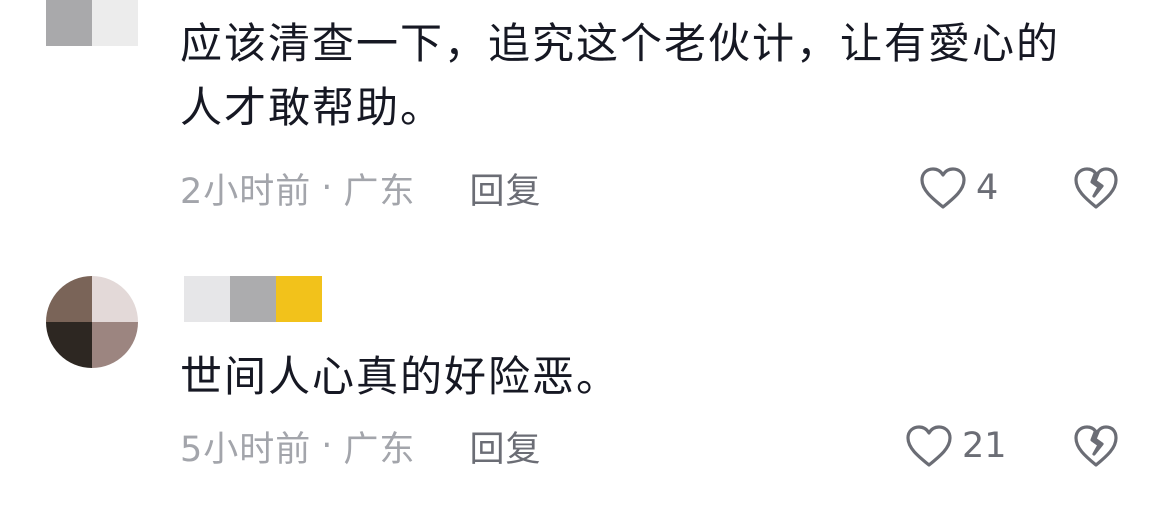 This screenshot has height=516, width=1170. What do you see at coordinates (246, 449) in the screenshot?
I see `comment-time: 5小时前` at bounding box center [246, 449].